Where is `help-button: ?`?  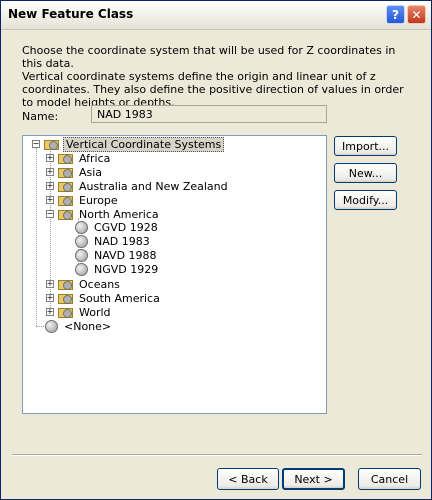
help-button: ? is located at coordinates (395, 14).